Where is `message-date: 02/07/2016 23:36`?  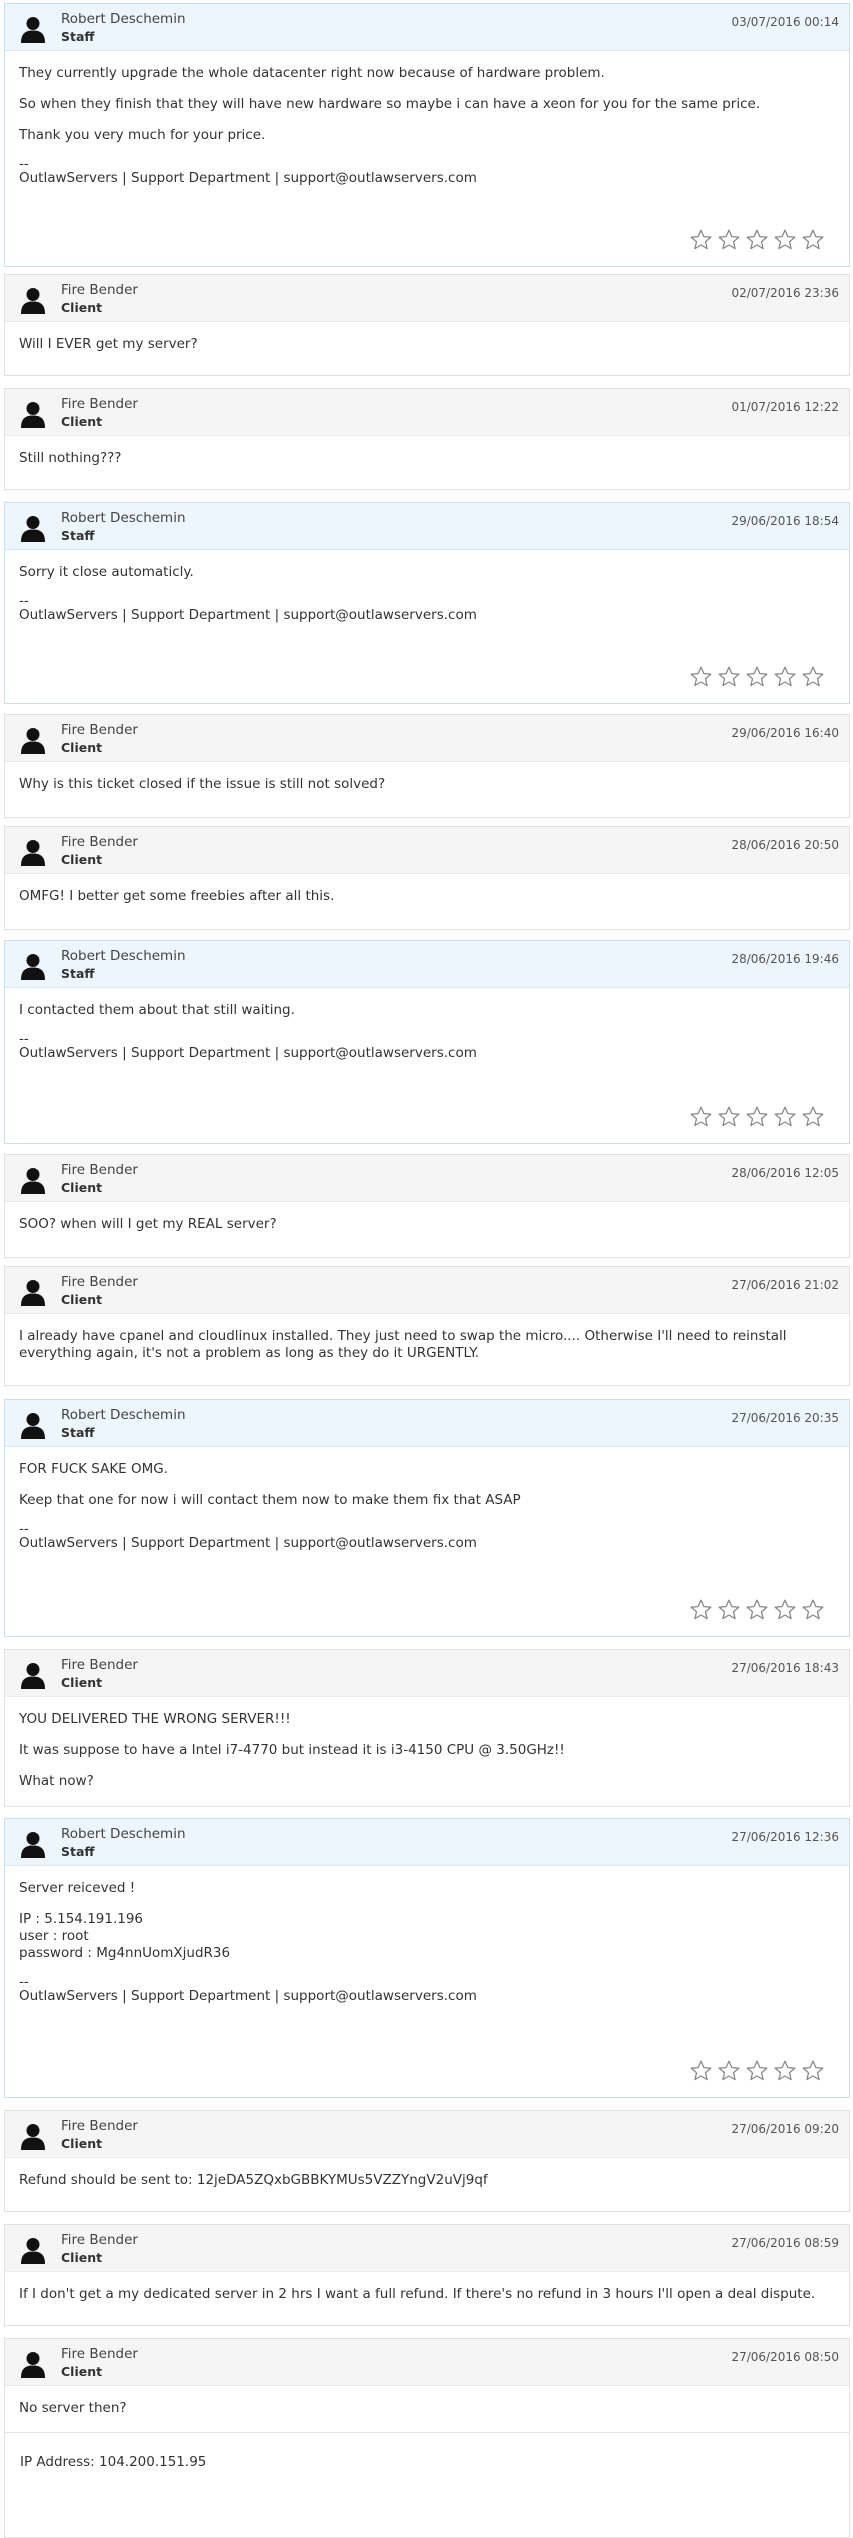
message-date: 02/07/2016 23:36 is located at coordinates (785, 293).